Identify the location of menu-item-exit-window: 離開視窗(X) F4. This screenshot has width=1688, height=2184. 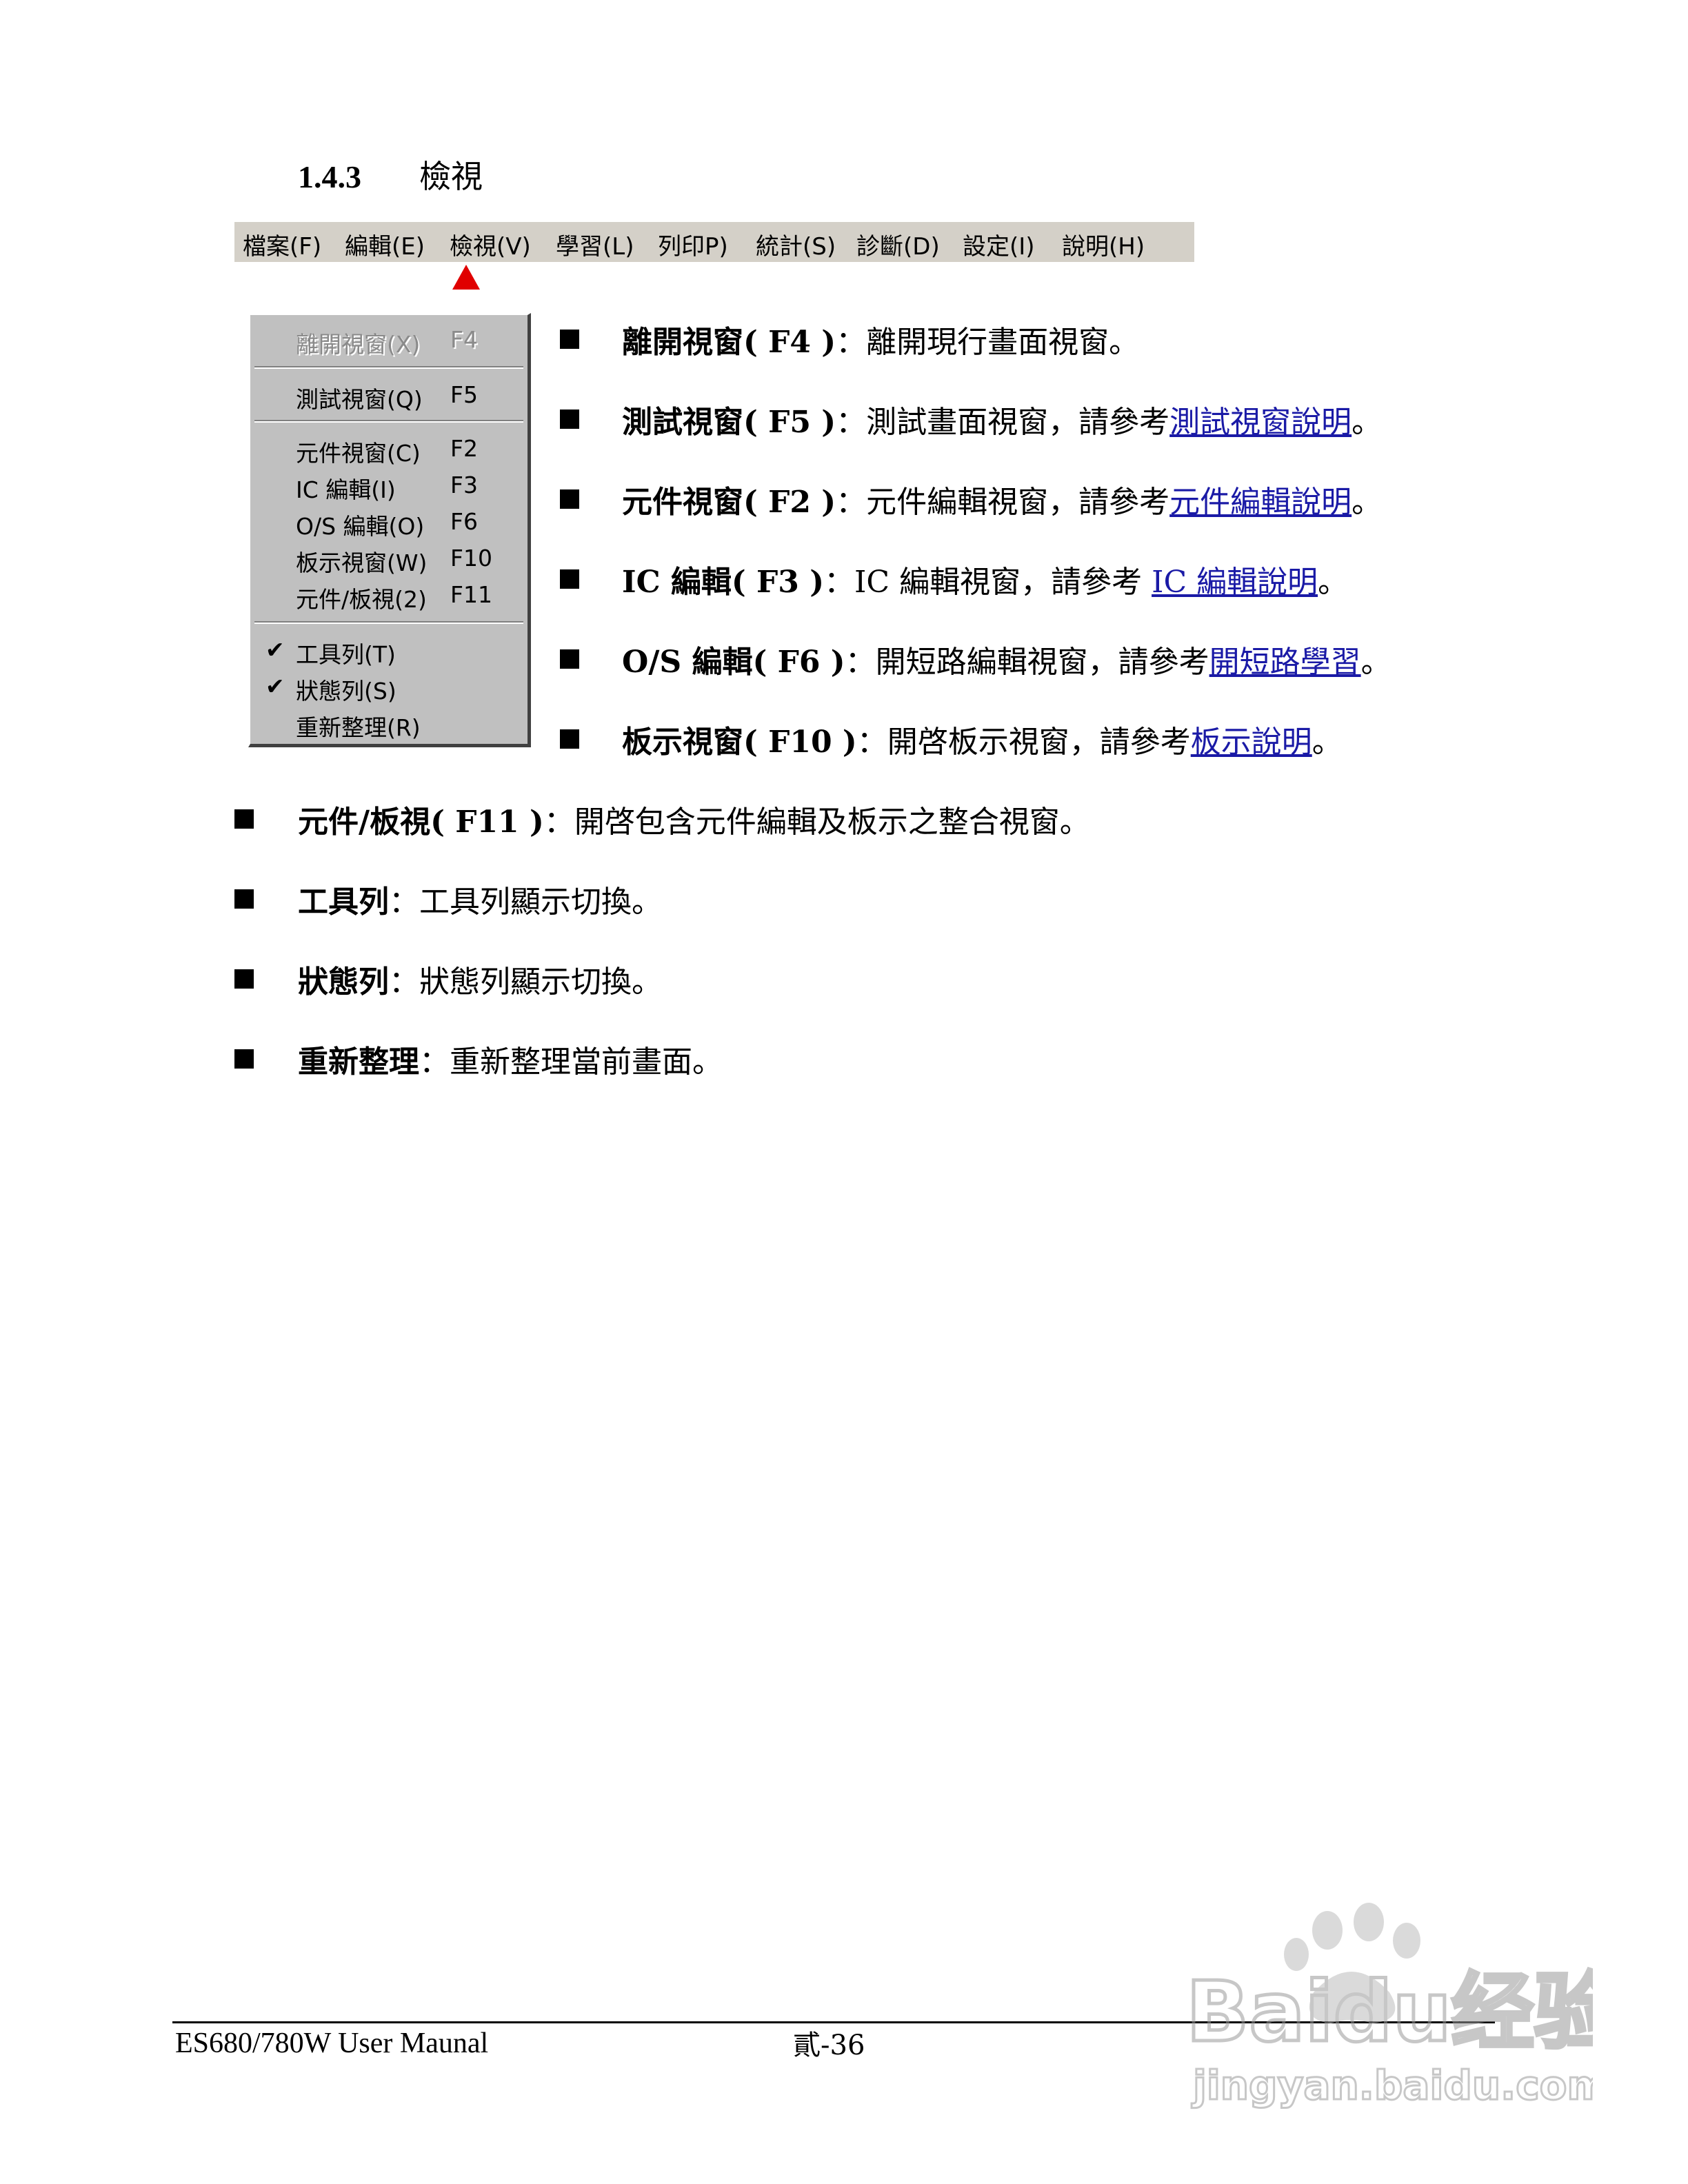
(389, 340).